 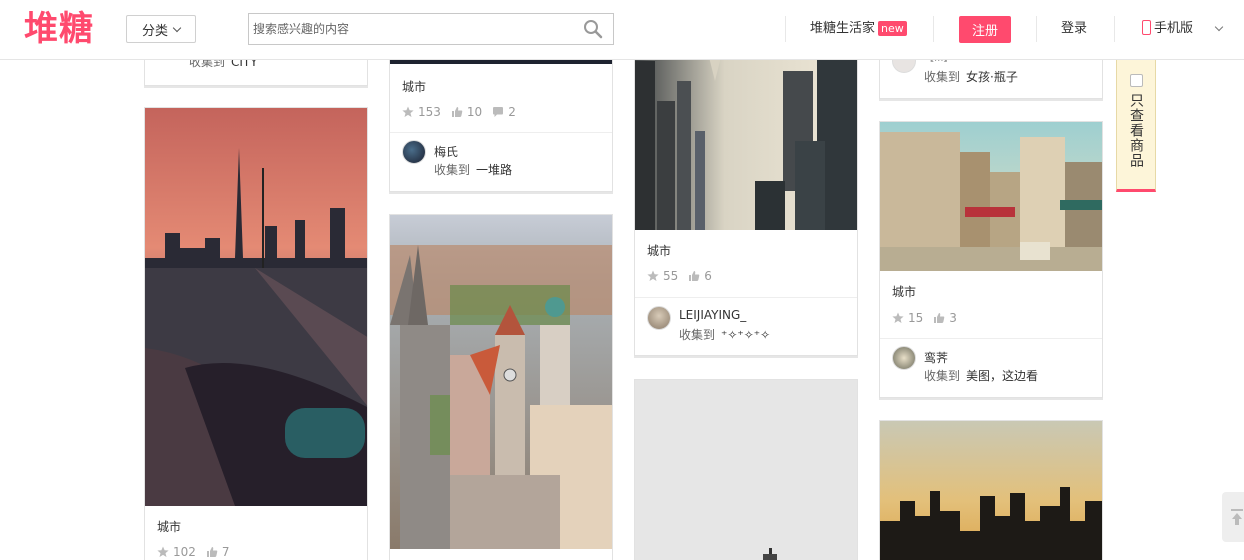 What do you see at coordinates (927, 318) in the screenshot?
I see `pin-stats: 15 3` at bounding box center [927, 318].